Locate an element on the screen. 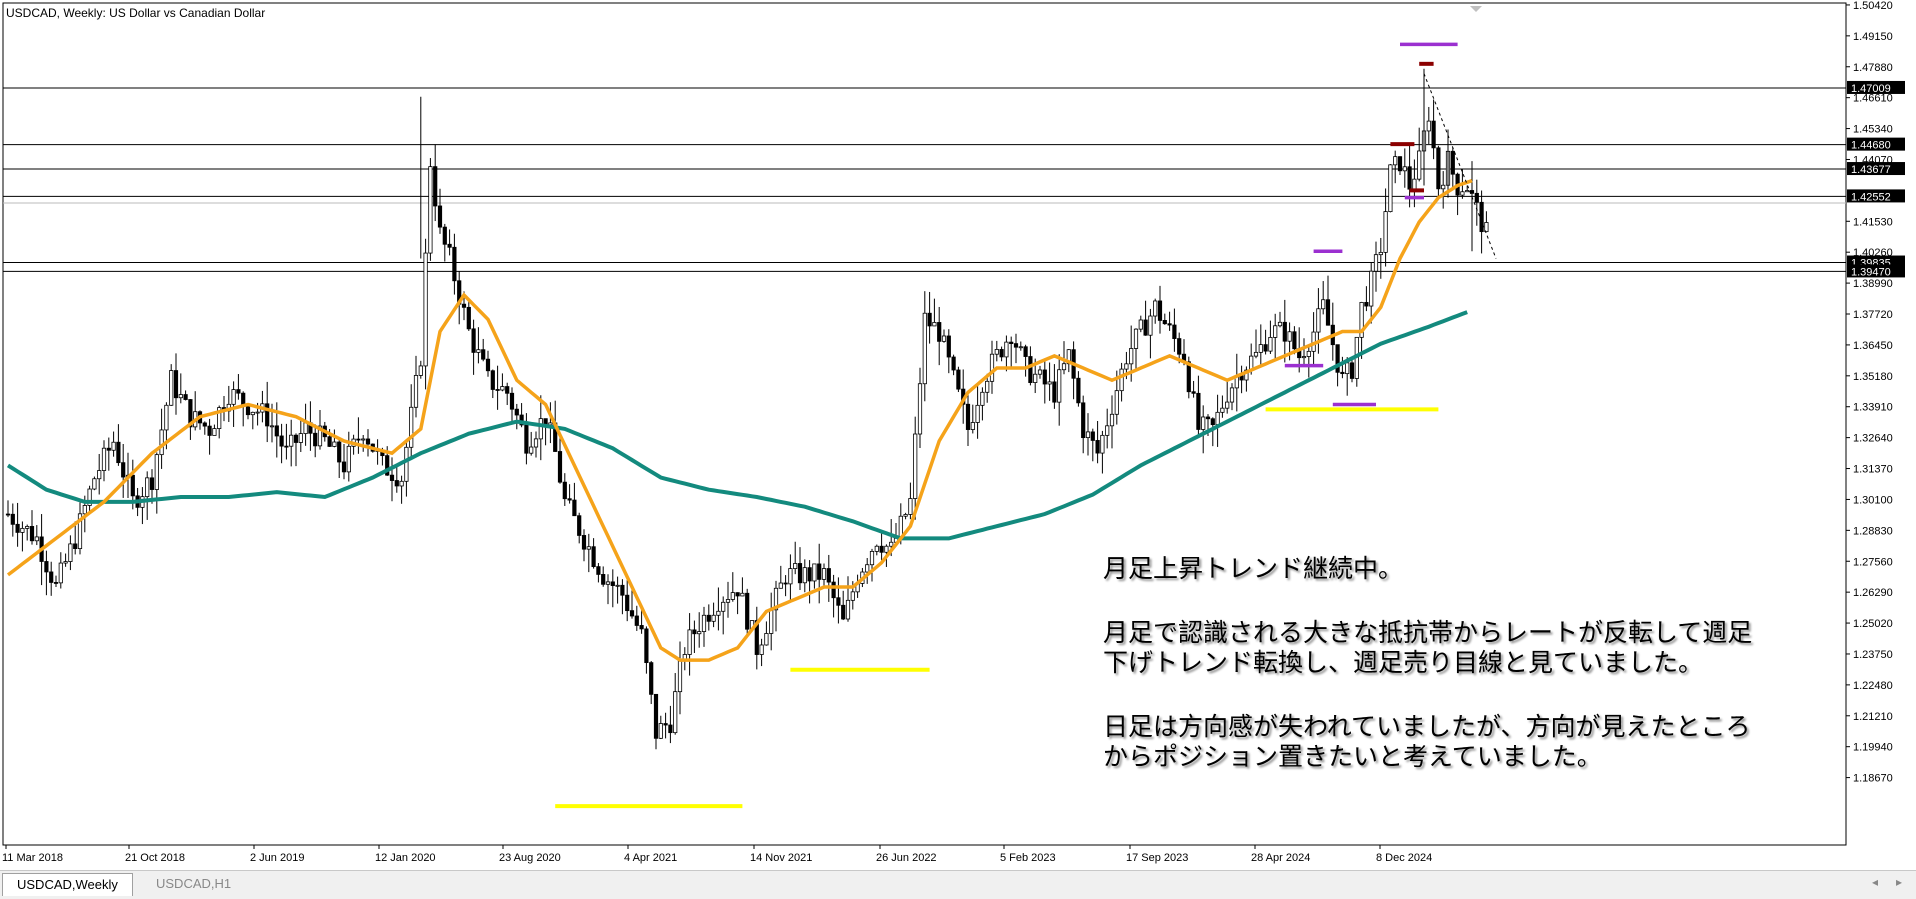 The image size is (1916, 899). tab-scroll-left-icon: ◂ is located at coordinates (1875, 882).